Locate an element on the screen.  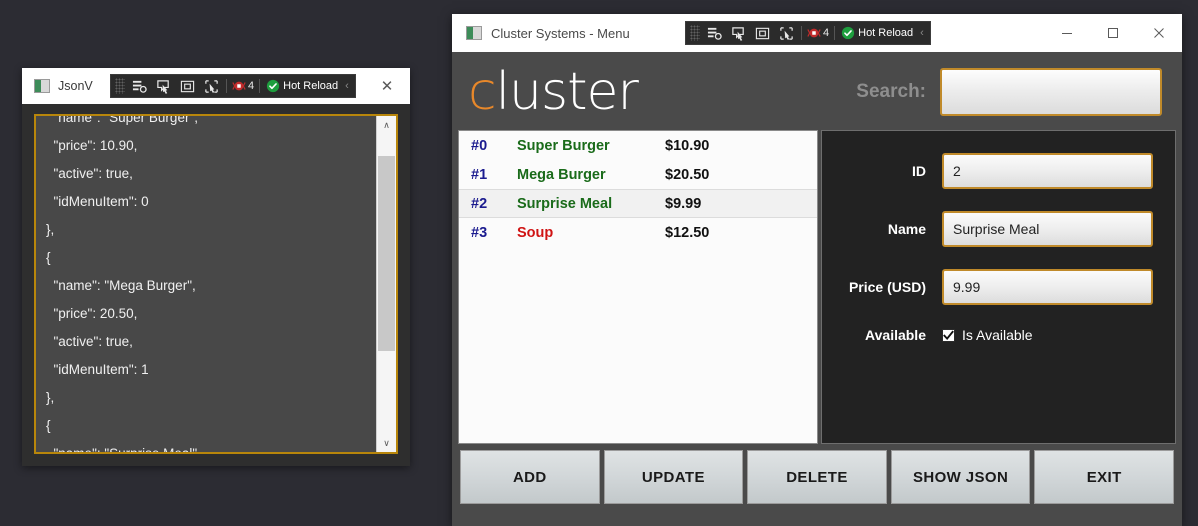
checkmark-icon is located at coordinates (948, 335).